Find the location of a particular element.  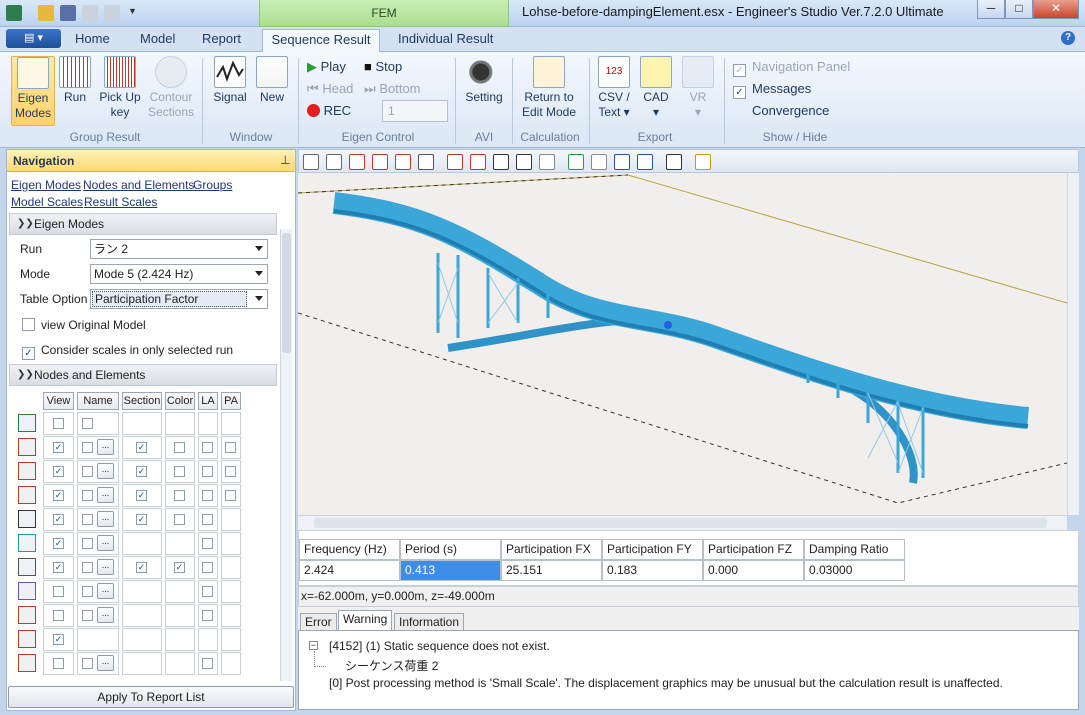

select-icon is located at coordinates (674, 162).